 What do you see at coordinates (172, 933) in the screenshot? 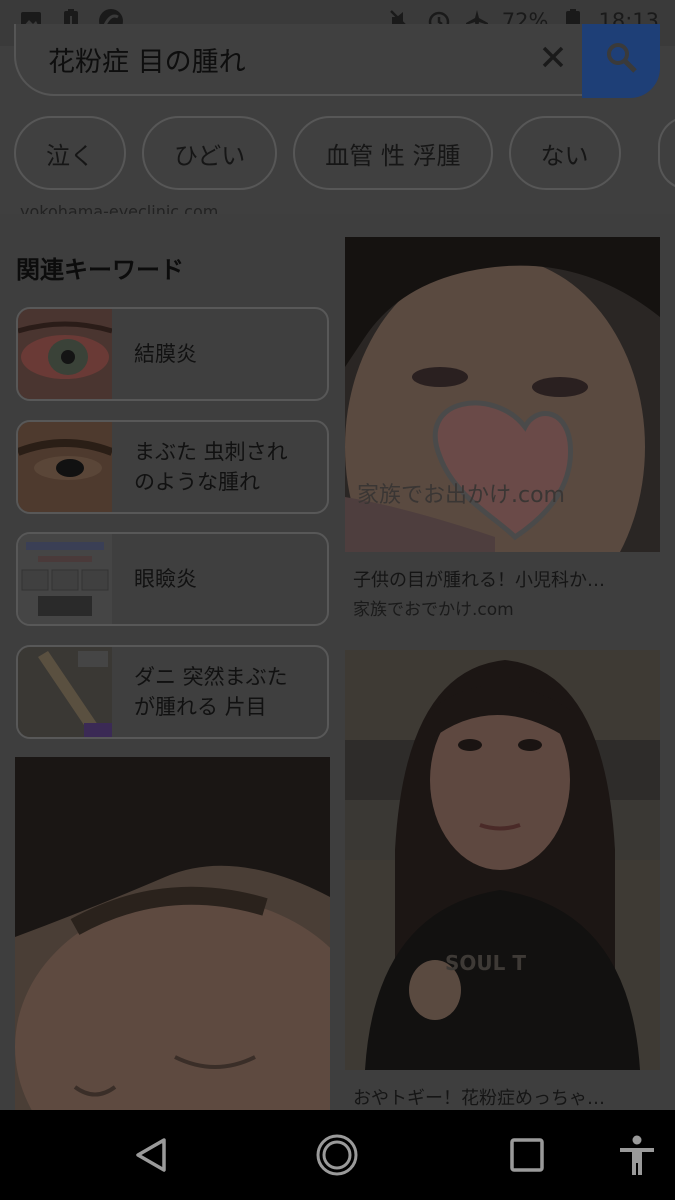
I see `result-image` at bounding box center [172, 933].